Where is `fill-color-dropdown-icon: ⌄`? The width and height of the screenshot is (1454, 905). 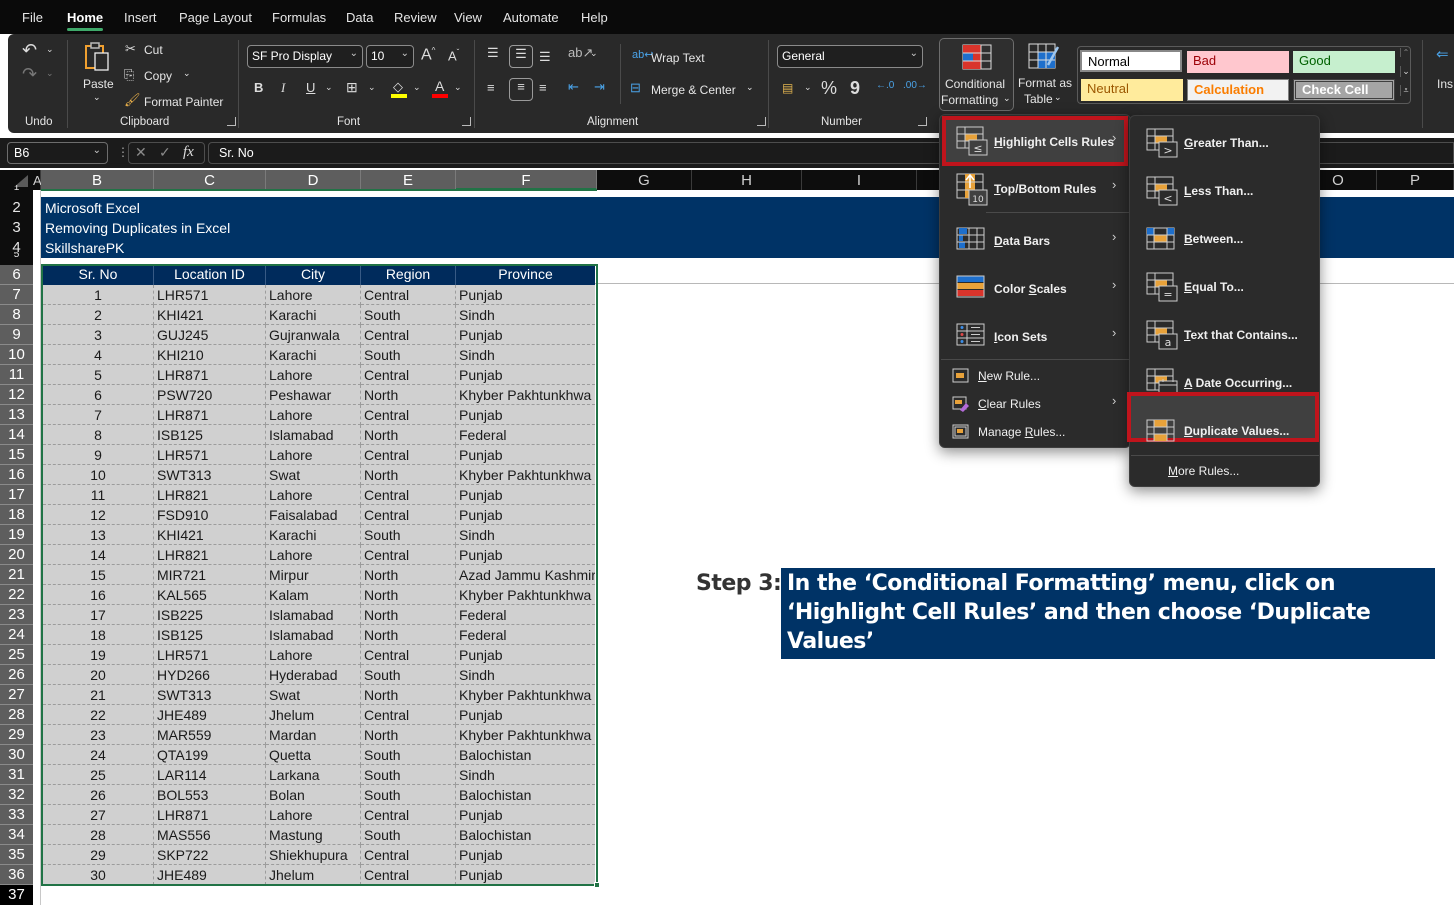
fill-color-dropdown-icon: ⌄ is located at coordinates (417, 87).